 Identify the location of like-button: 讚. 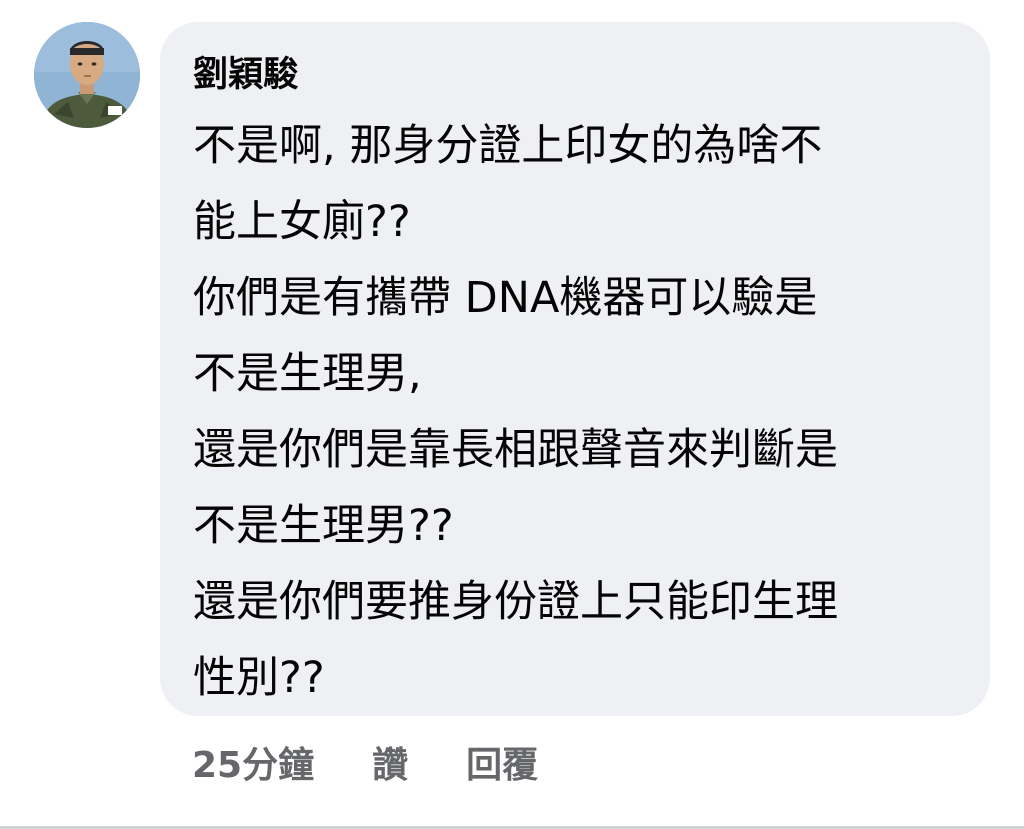
(390, 762).